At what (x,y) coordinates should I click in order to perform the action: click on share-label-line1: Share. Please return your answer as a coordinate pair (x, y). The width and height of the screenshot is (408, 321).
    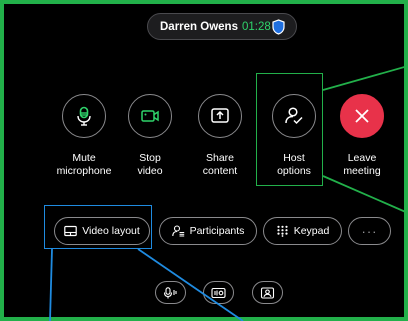
    Looking at the image, I should click on (220, 158).